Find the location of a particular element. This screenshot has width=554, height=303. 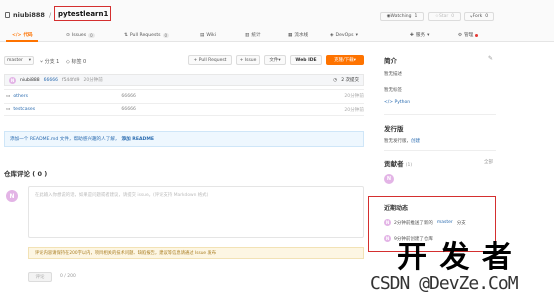

devops-icon: ◈ is located at coordinates (332, 35).